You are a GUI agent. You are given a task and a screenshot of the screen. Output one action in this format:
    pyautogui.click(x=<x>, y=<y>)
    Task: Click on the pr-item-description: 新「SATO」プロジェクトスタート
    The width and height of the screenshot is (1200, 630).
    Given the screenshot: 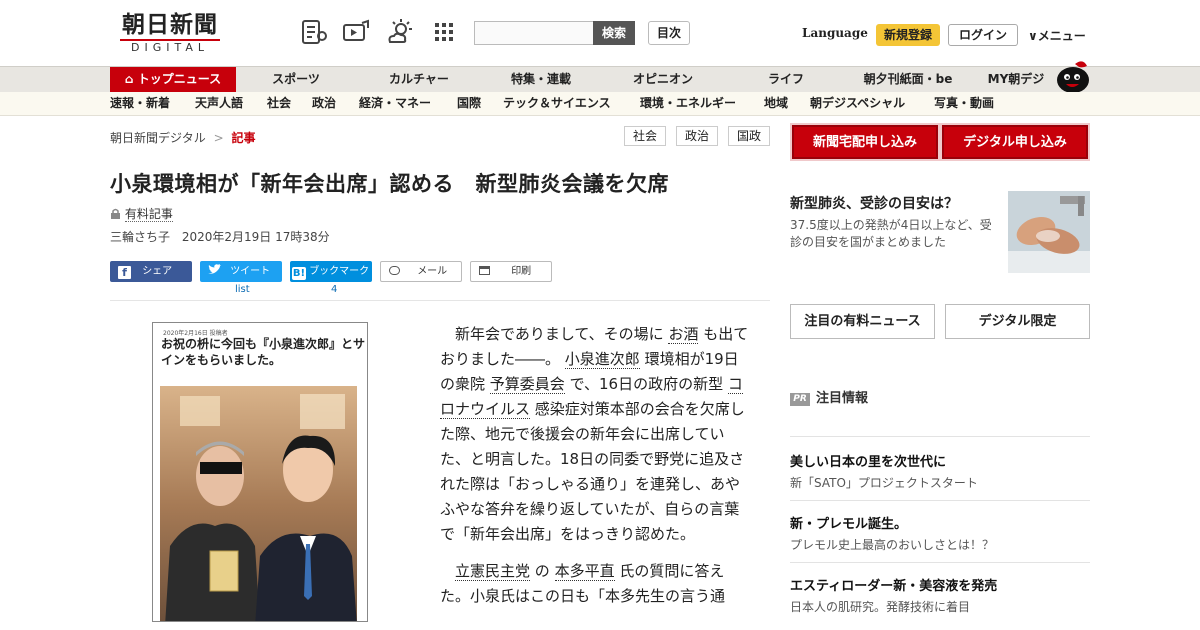 What is the action you would take?
    pyautogui.click(x=884, y=482)
    